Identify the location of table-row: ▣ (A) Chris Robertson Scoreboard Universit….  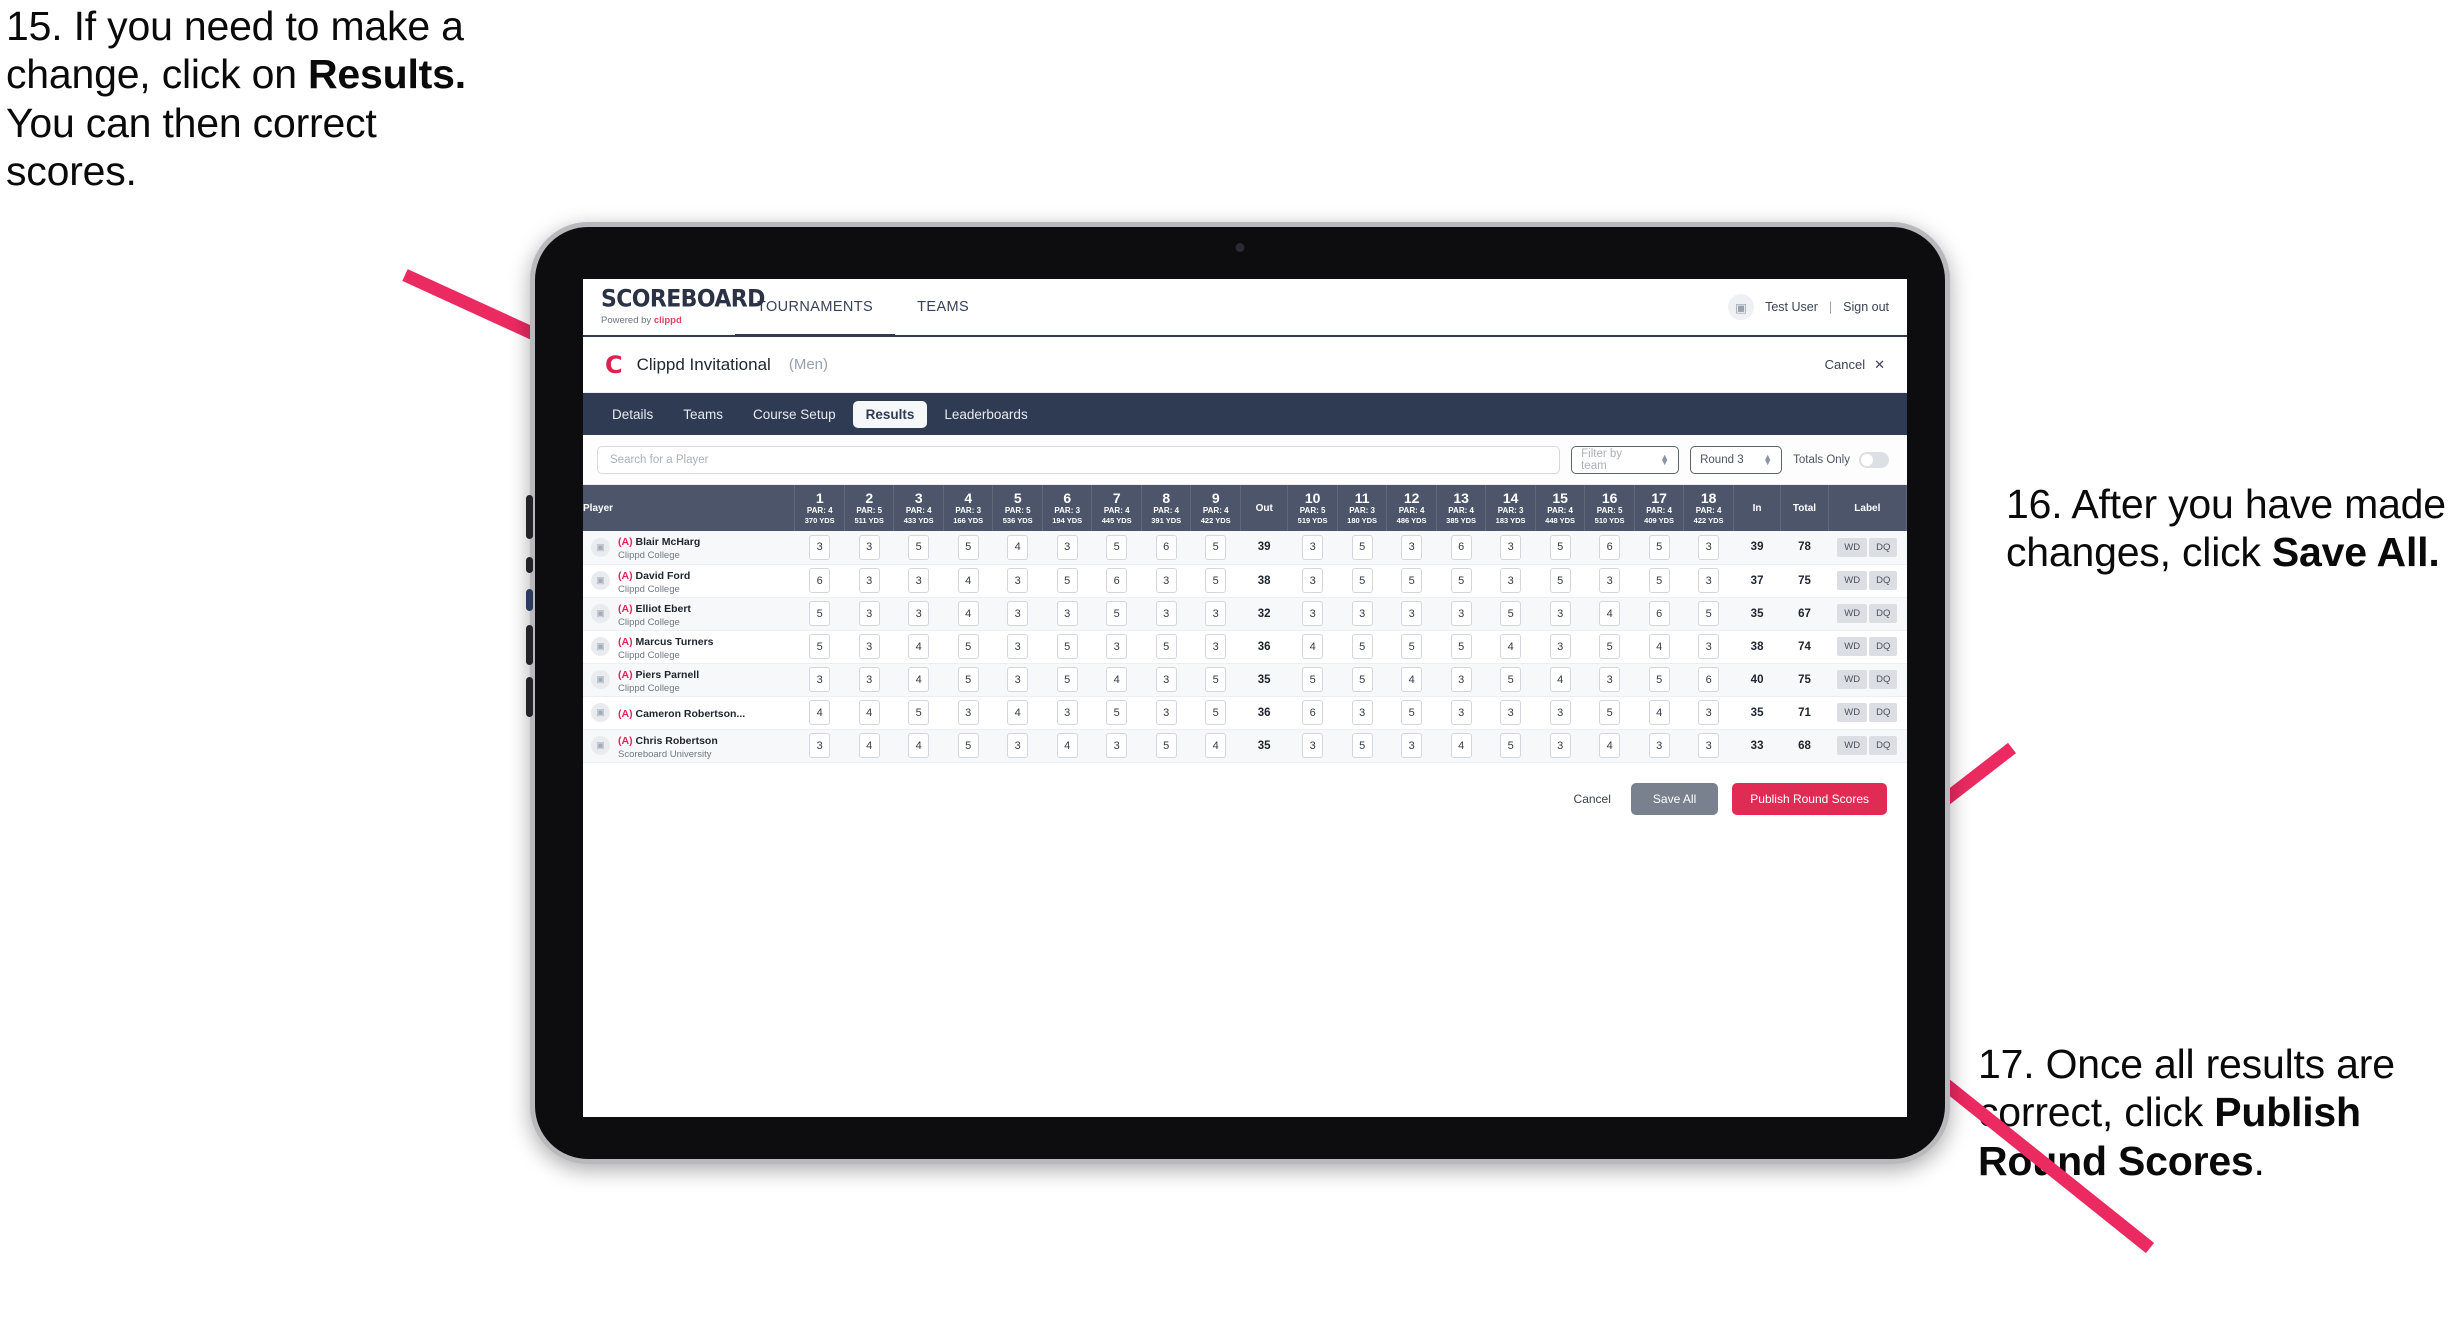
(1245, 746).